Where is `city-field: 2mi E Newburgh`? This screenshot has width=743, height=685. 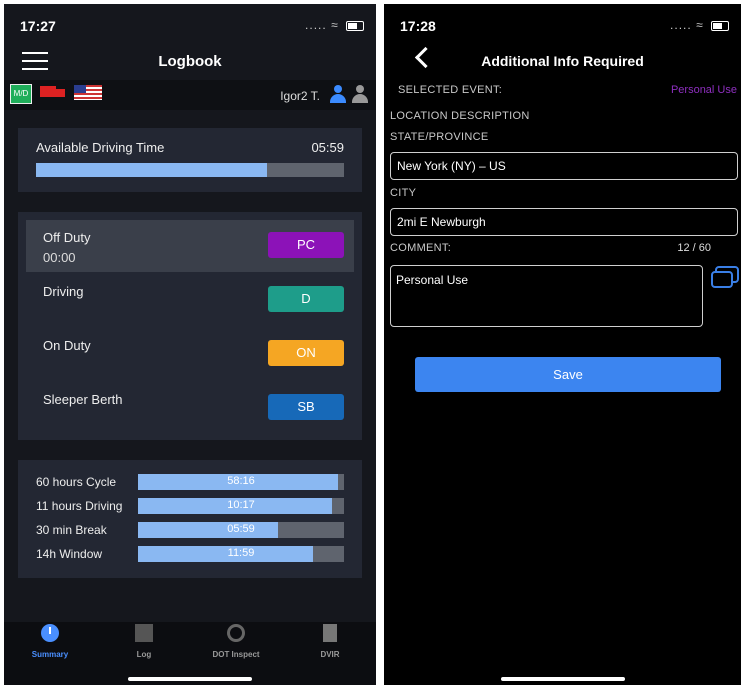 city-field: 2mi E Newburgh is located at coordinates (564, 222).